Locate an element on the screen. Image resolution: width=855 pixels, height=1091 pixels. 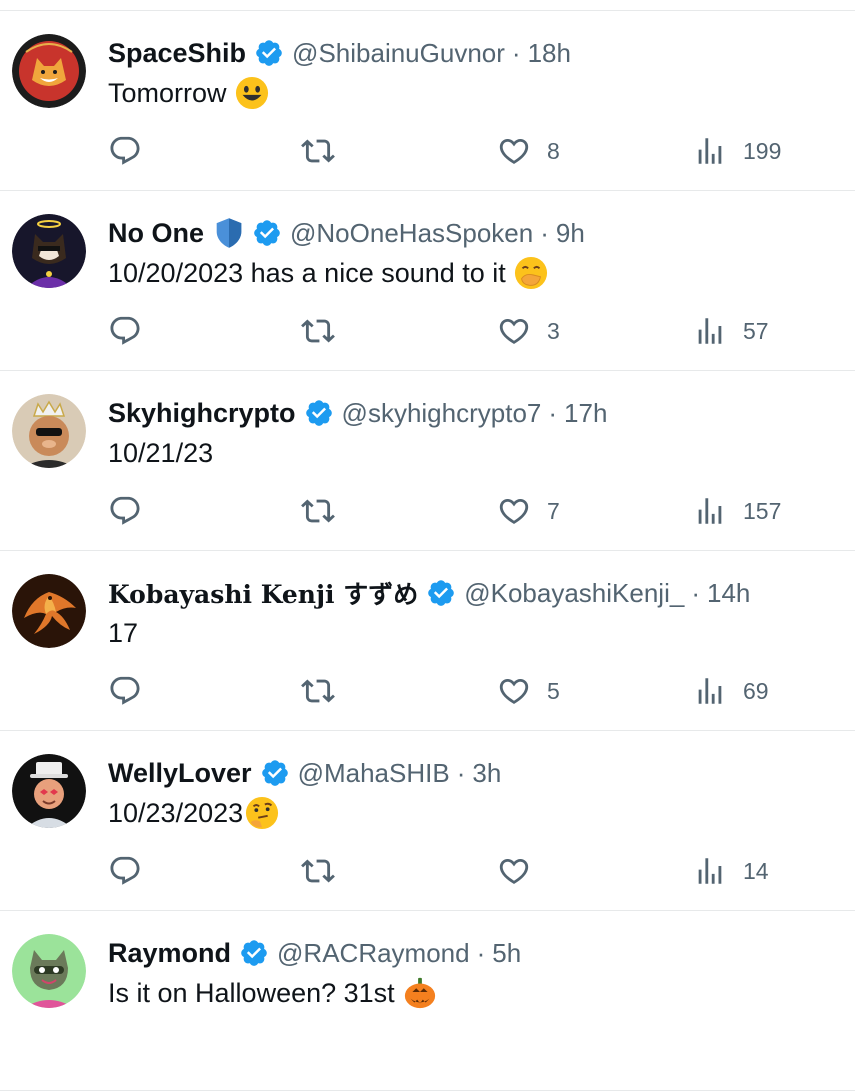
display-name: Kobayashi Kenji すずめ is located at coordinates (263, 593).